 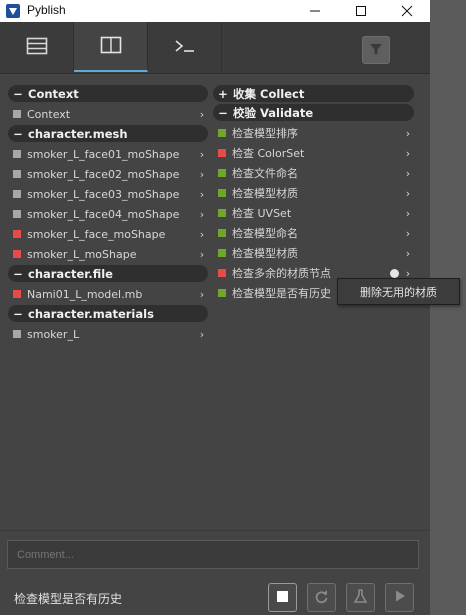 I want to click on plugin-item: 检查文件命名 ›, so click(x=313, y=173).